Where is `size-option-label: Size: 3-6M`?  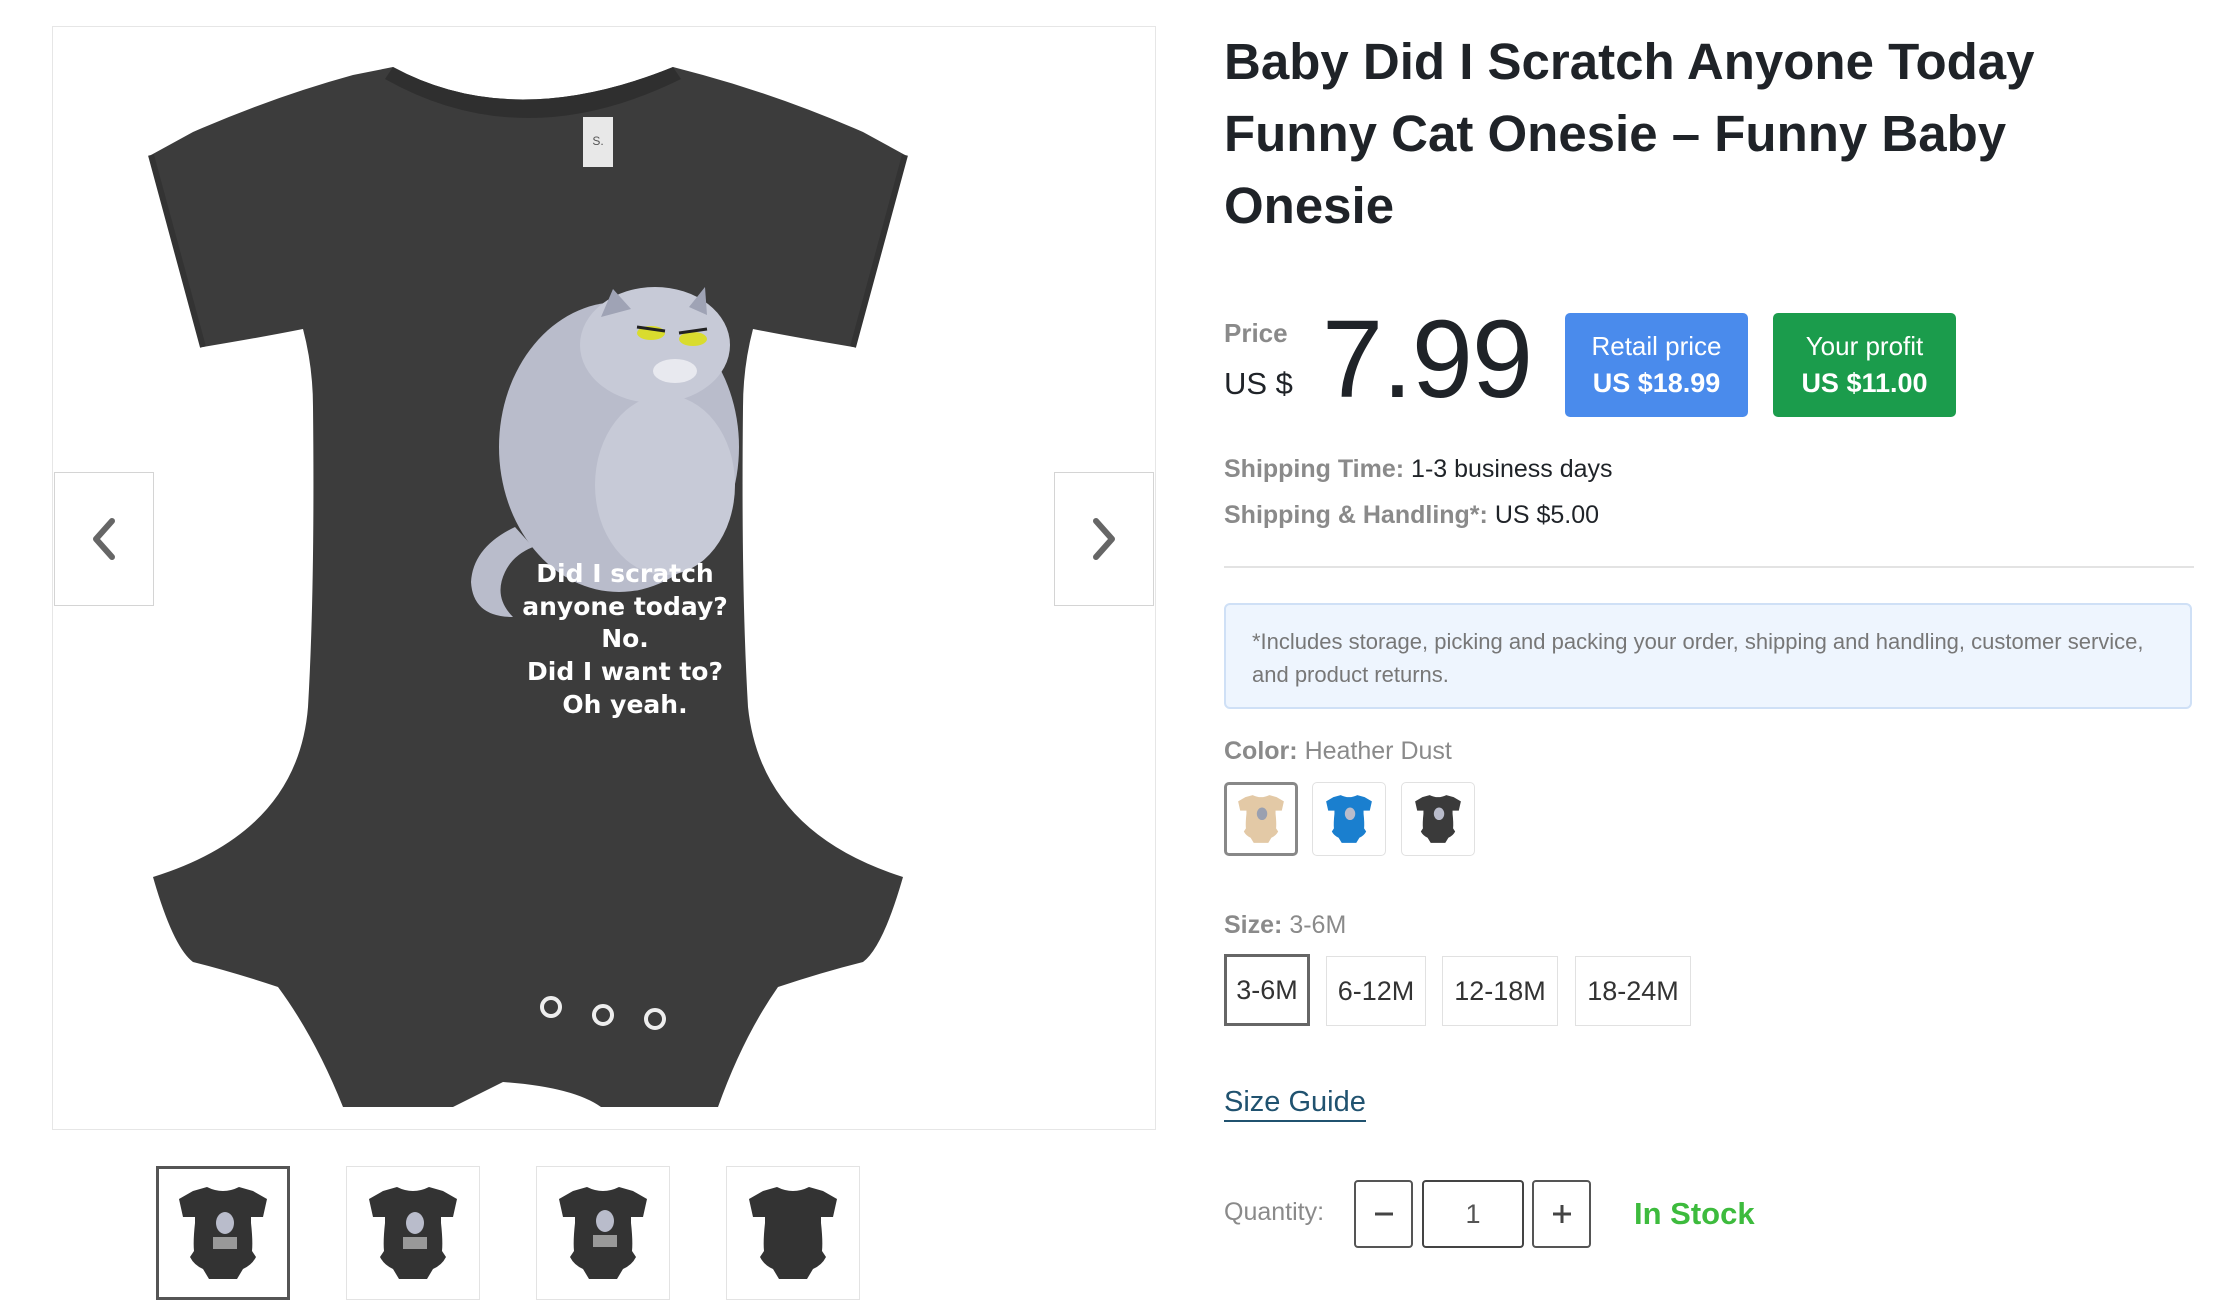
size-option-label: Size: 3-6M is located at coordinates (1285, 925).